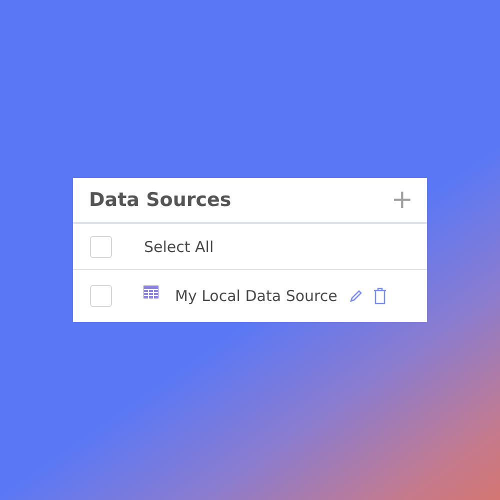 The image size is (500, 500). I want to click on table-icon, so click(151, 292).